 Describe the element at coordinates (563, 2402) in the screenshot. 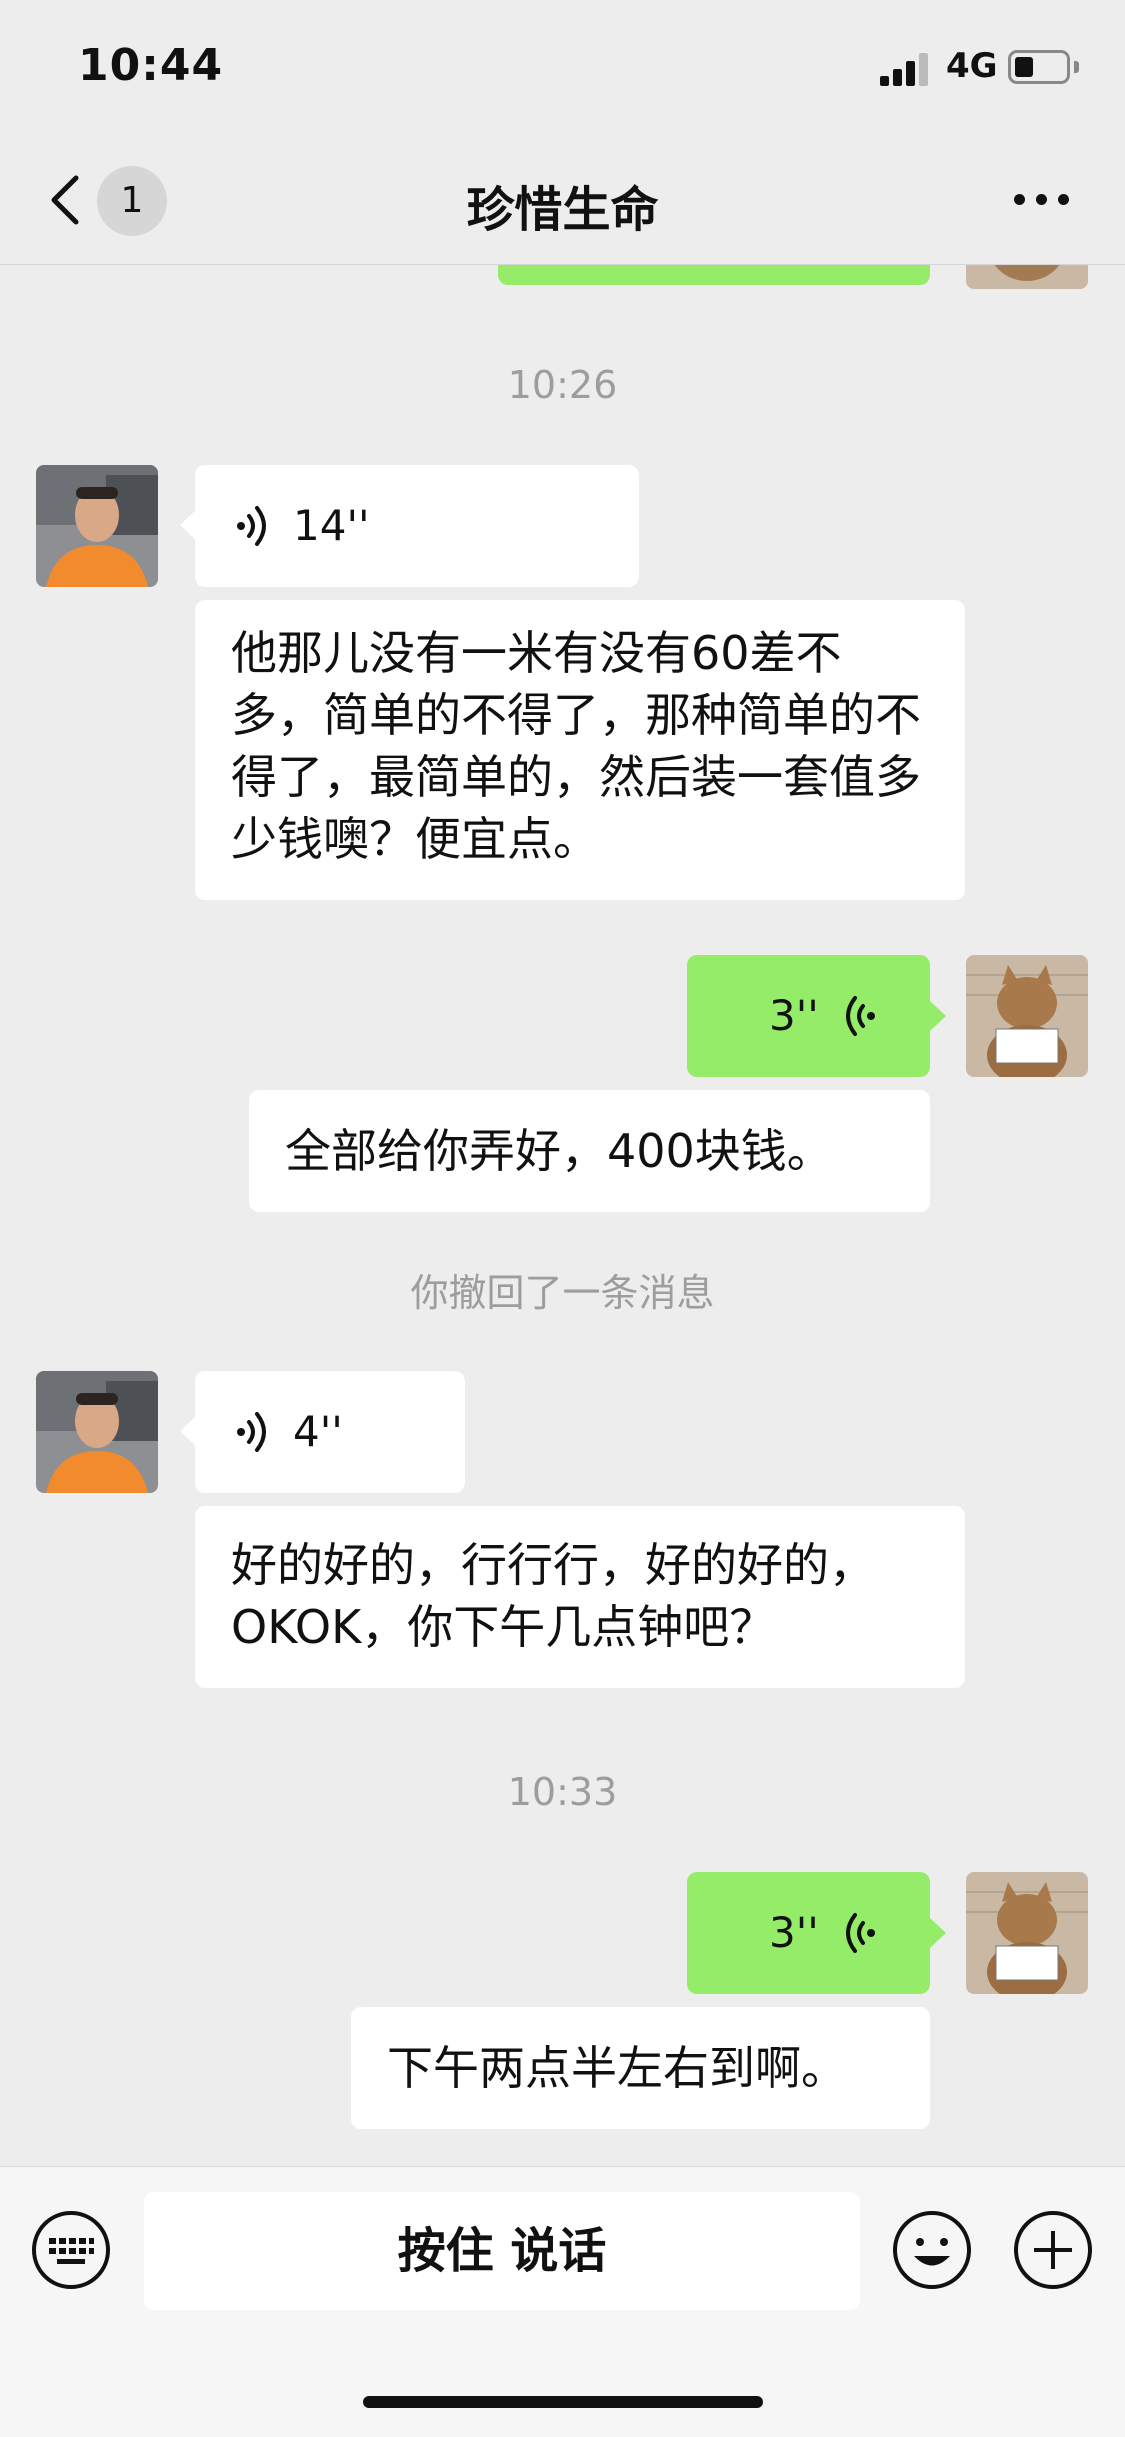

I see `home-indicator` at that location.